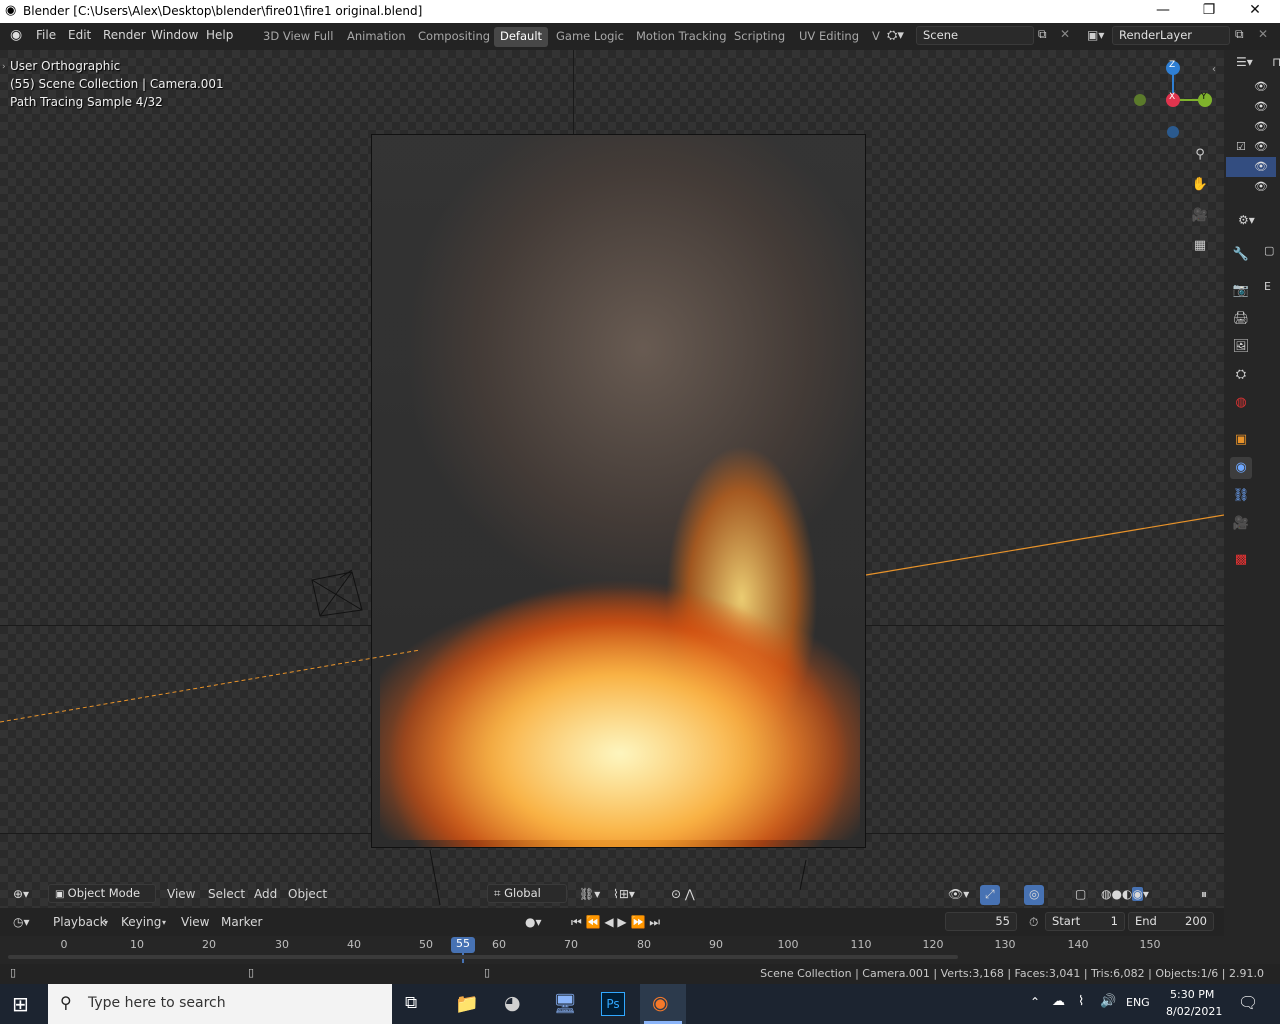 The height and width of the screenshot is (1024, 1280). What do you see at coordinates (1204, 895) in the screenshot?
I see `pause-render-icon: ⏸` at bounding box center [1204, 895].